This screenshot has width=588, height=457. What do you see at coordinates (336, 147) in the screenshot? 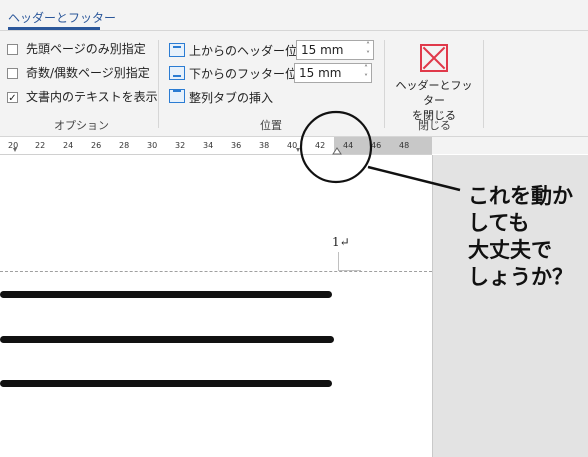
I see `highlight-circle` at bounding box center [336, 147].